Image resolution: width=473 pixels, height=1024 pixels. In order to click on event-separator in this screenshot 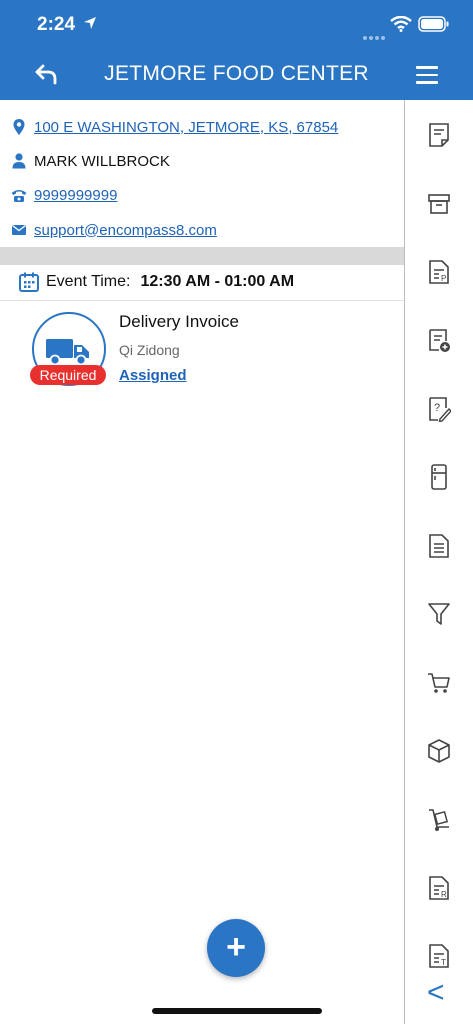, I will do `click(202, 300)`.